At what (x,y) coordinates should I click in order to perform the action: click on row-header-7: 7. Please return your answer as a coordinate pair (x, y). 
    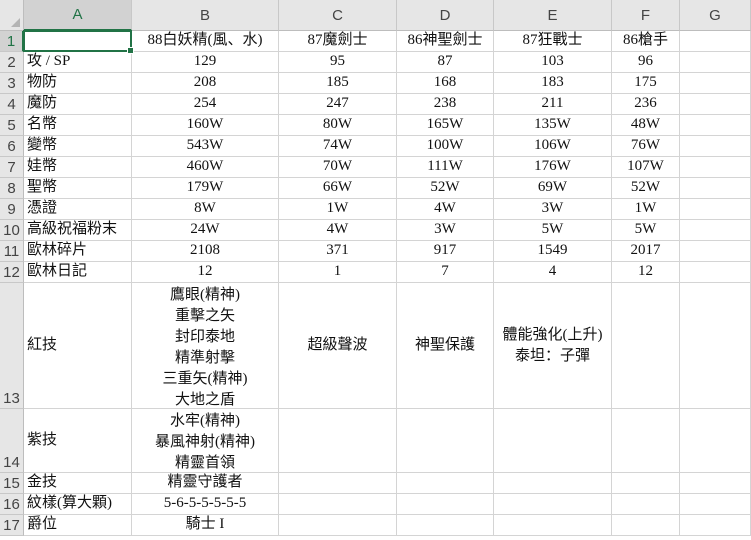
    Looking at the image, I should click on (12, 167).